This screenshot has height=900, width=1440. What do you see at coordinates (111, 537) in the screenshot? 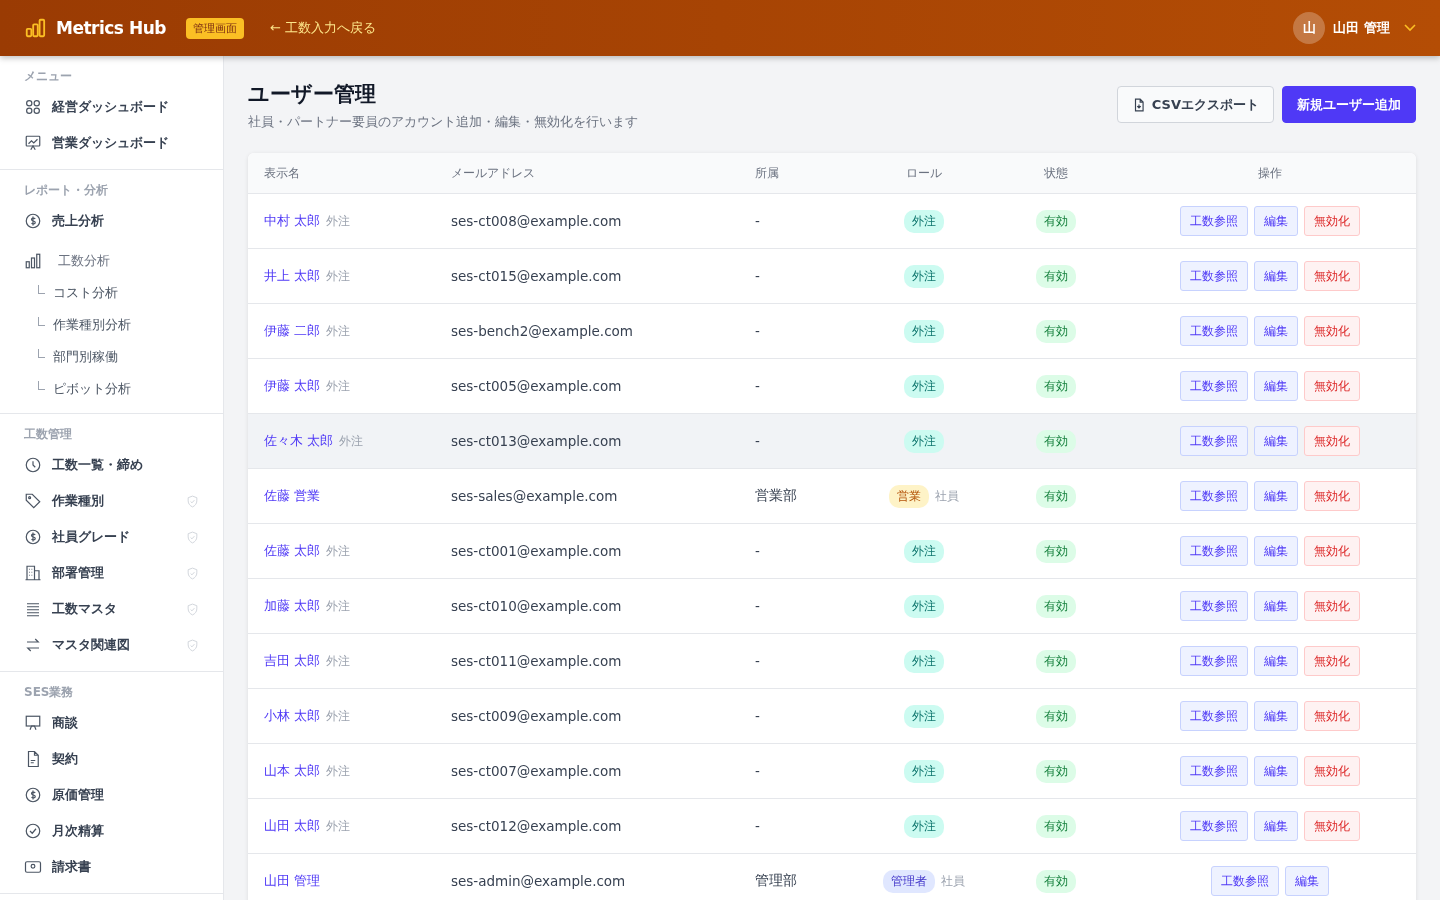
I see `sidebar-item: 社員グレード` at bounding box center [111, 537].